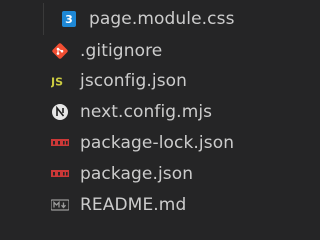 The image size is (320, 240). I want to click on file-item-page-module-css: 3 page.module.css, so click(150, 19).